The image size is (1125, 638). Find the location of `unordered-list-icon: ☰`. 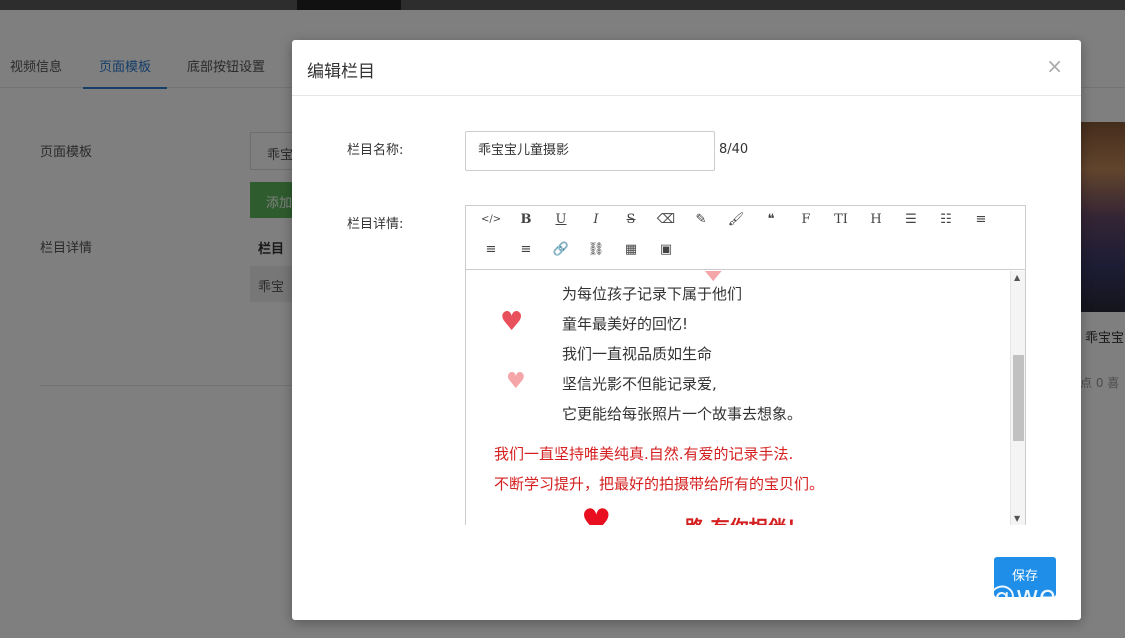

unordered-list-icon: ☰ is located at coordinates (911, 220).